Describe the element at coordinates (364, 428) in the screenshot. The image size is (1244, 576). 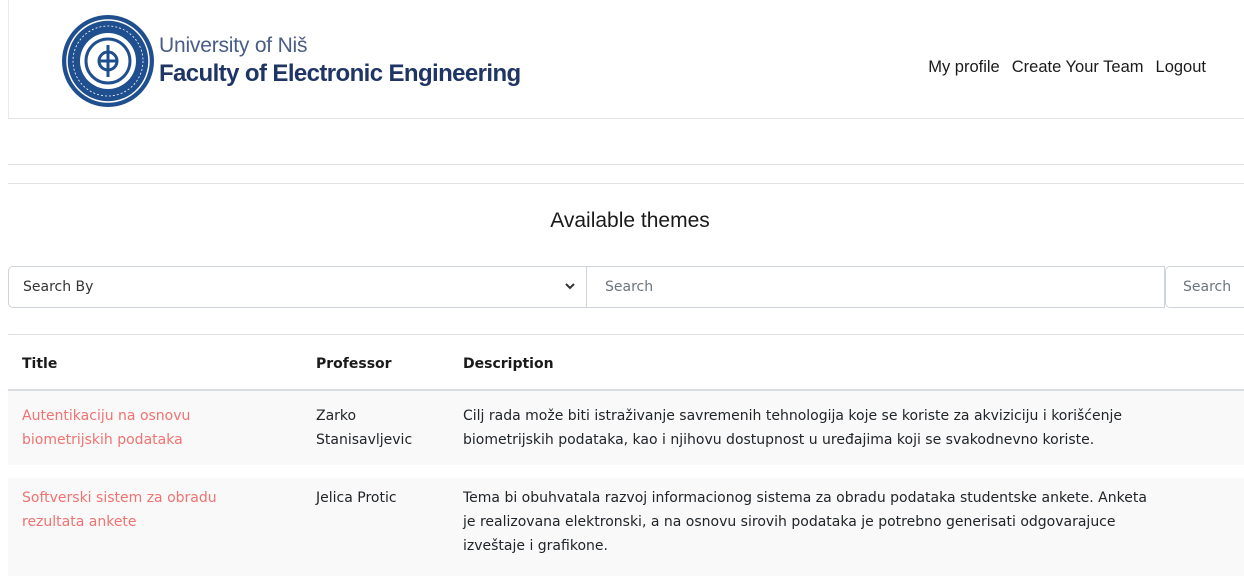
I see `professor-name: Zarko Stanisavljevic` at that location.